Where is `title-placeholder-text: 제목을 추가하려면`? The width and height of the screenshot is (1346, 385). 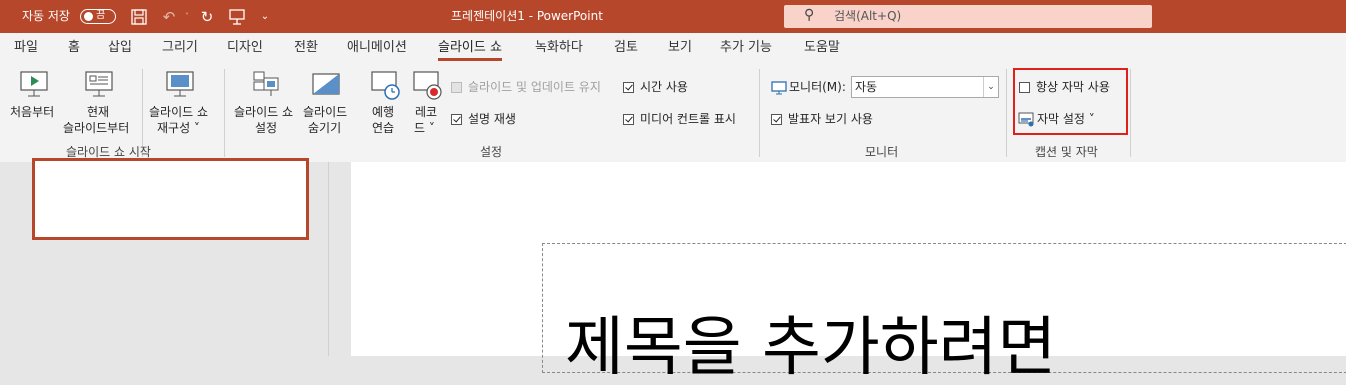 title-placeholder-text: 제목을 추가하려면 is located at coordinates (811, 348).